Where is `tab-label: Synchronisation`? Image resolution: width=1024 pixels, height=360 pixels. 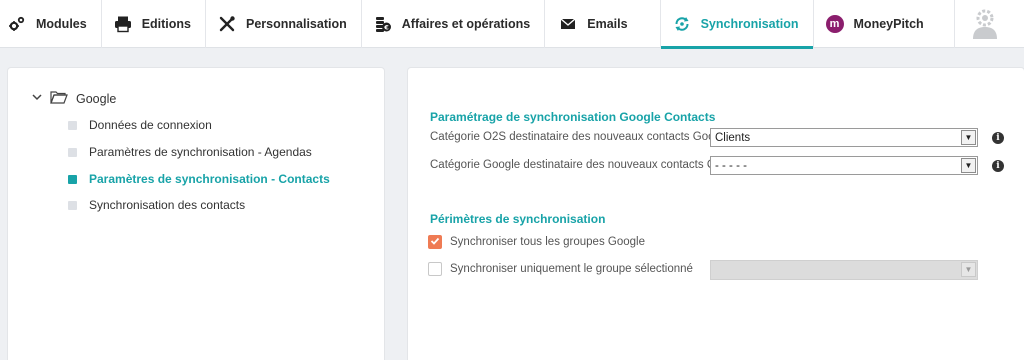 tab-label: Synchronisation is located at coordinates (749, 24).